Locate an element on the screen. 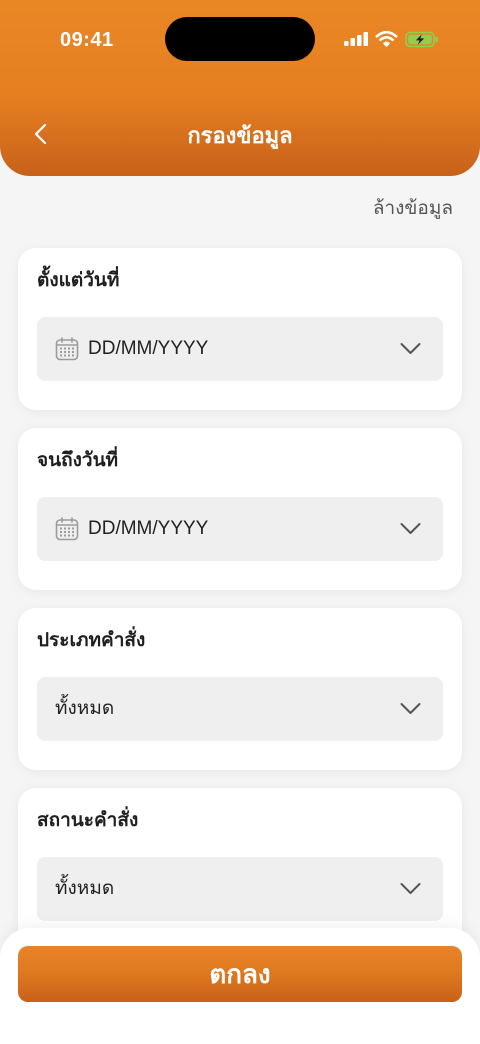  filter-card-order-type: ประเภทคำสั่ง ทั้งหมด is located at coordinates (240, 689).